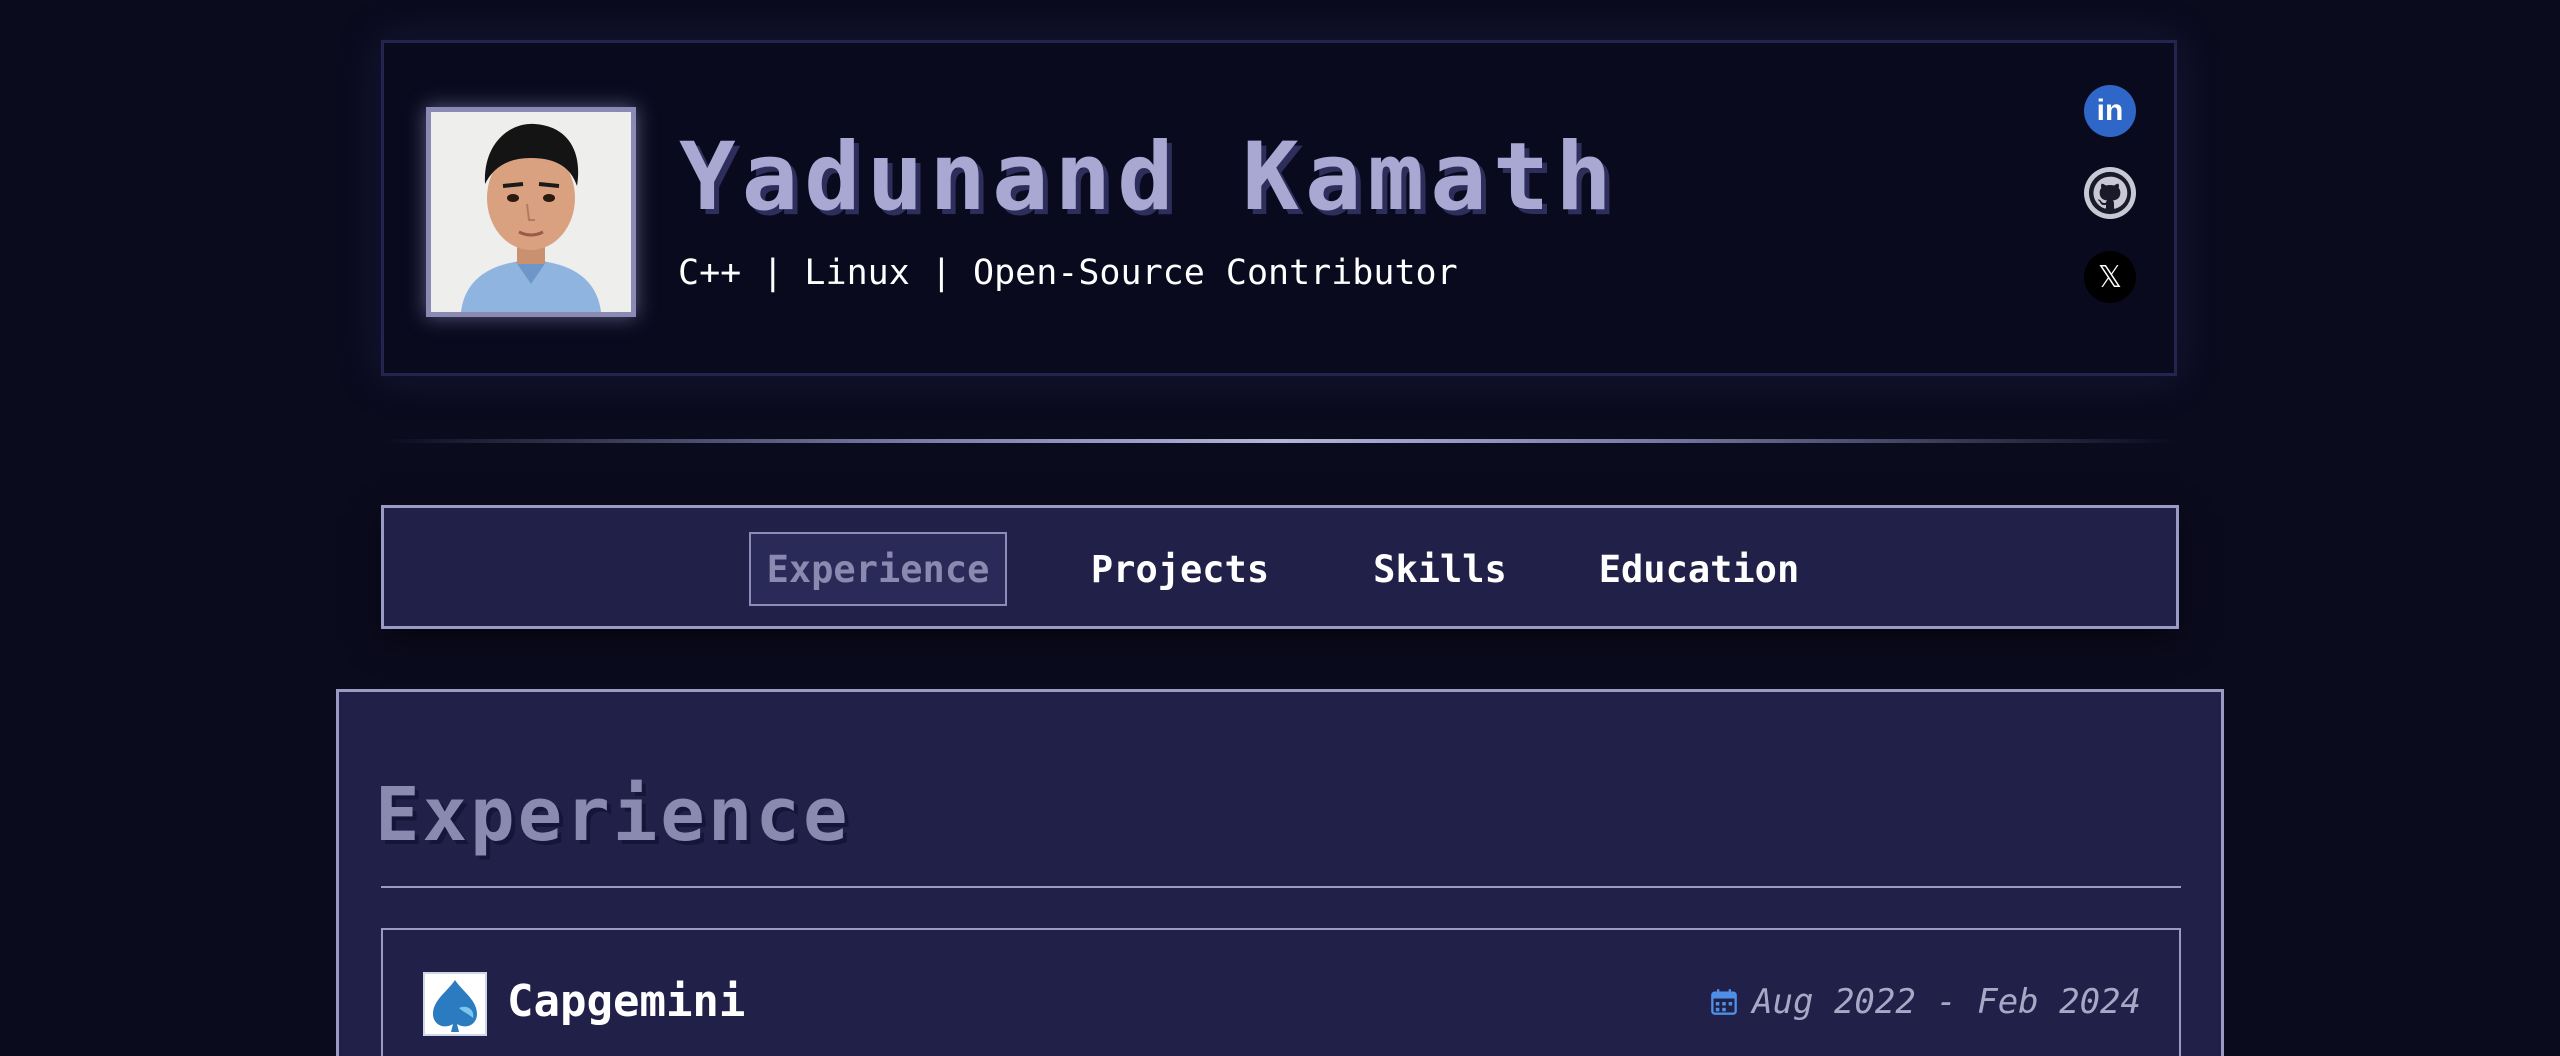 This screenshot has height=1056, width=2560. I want to click on profile-name: Yadunand Kamath, so click(1148, 177).